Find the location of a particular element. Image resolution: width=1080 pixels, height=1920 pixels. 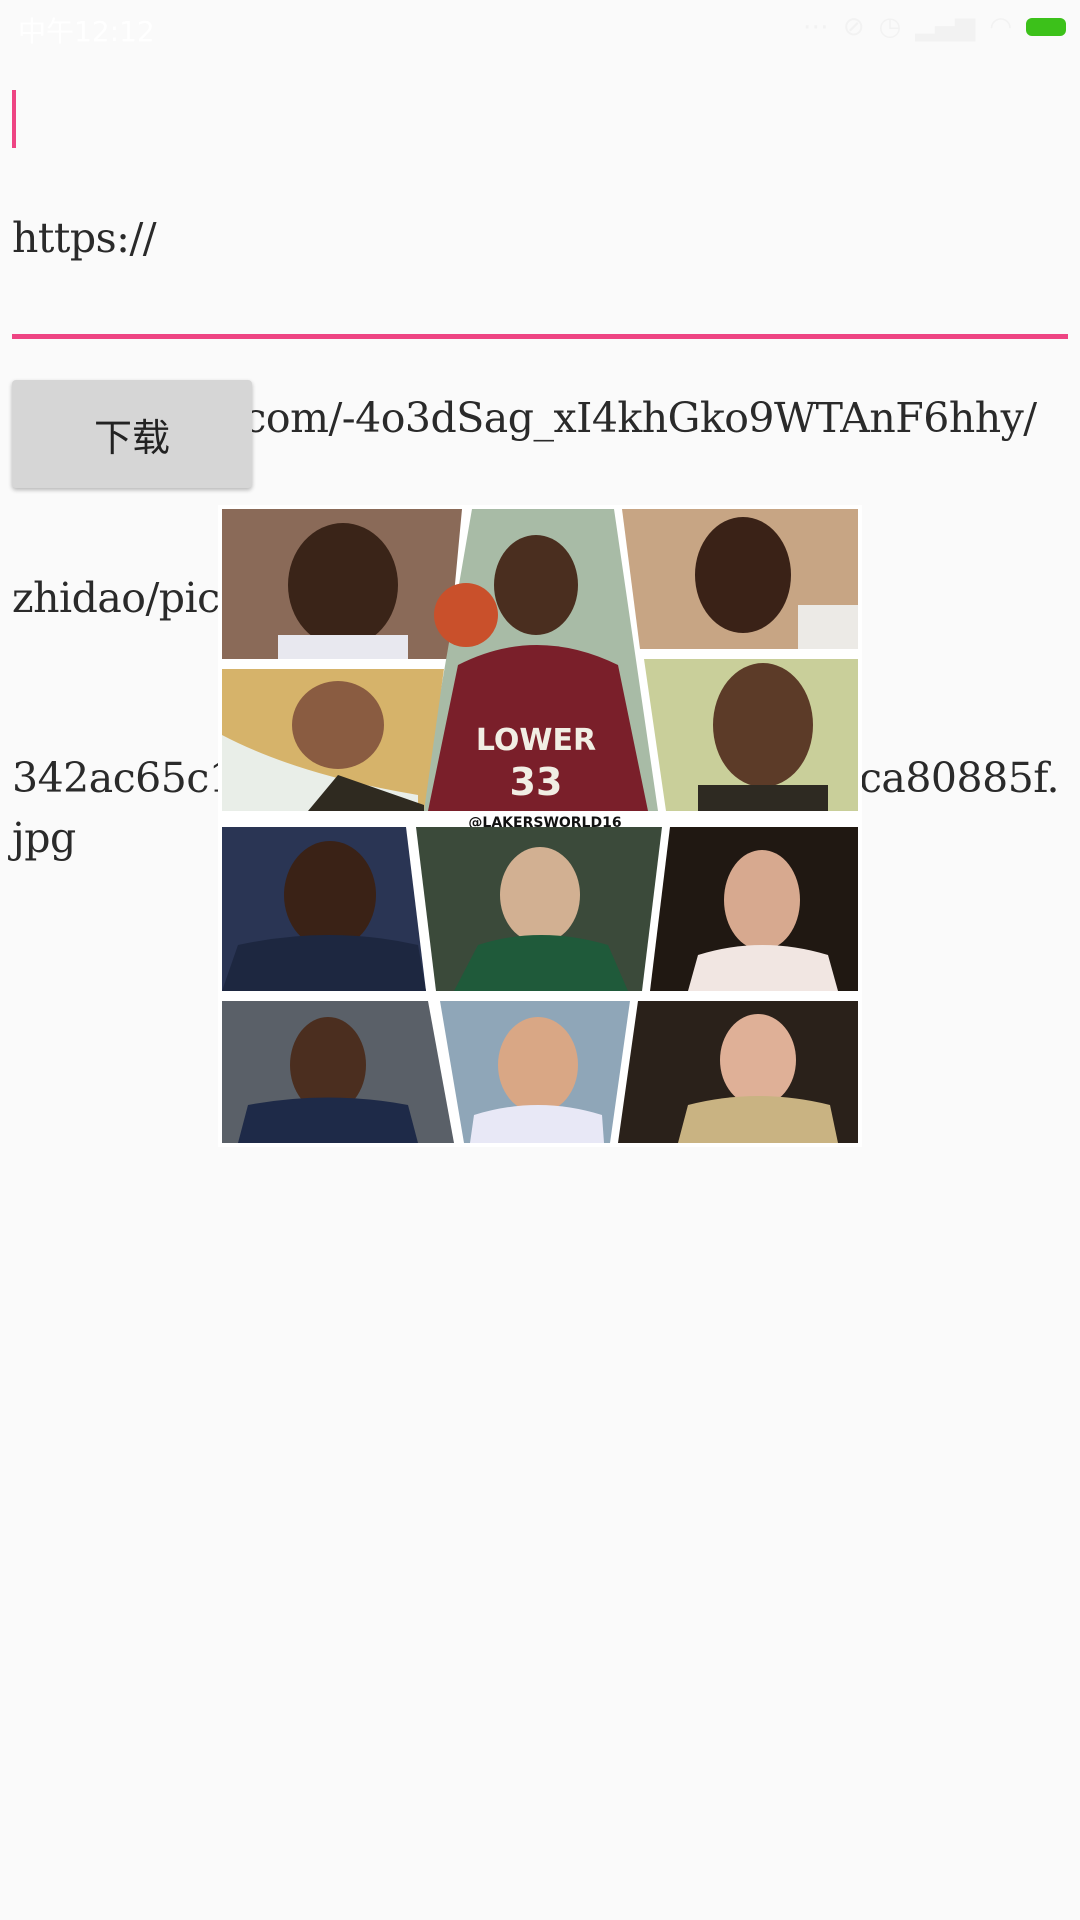

url-line: https:// is located at coordinates (84, 238).